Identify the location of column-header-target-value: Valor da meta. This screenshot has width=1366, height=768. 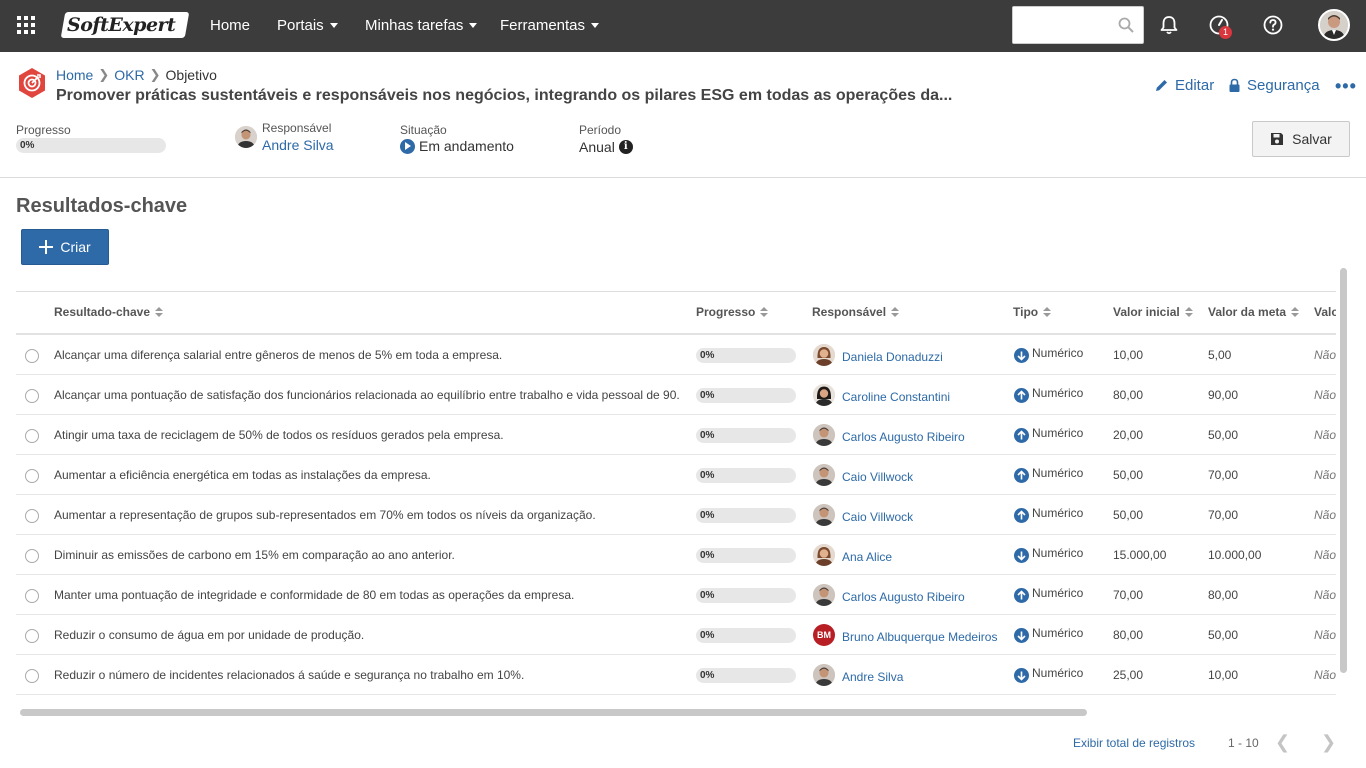
(1254, 312).